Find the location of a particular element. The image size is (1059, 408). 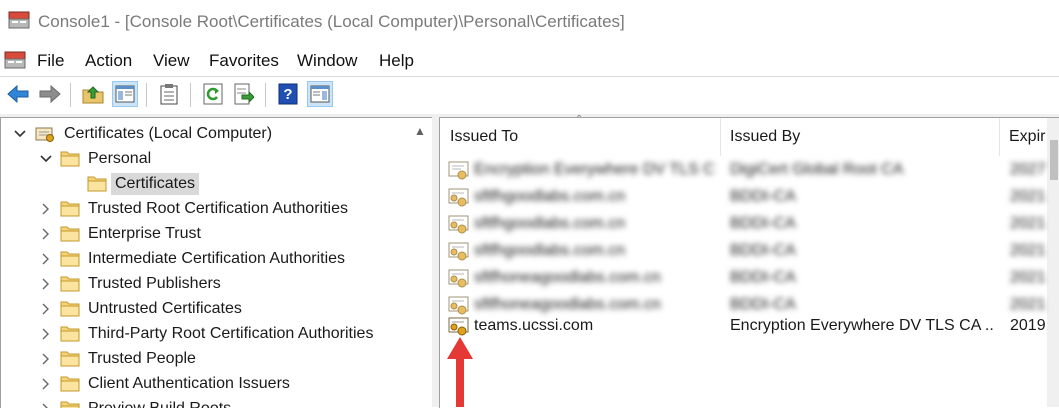

tree-node-trusted-people: Trusted People is located at coordinates (117, 358).